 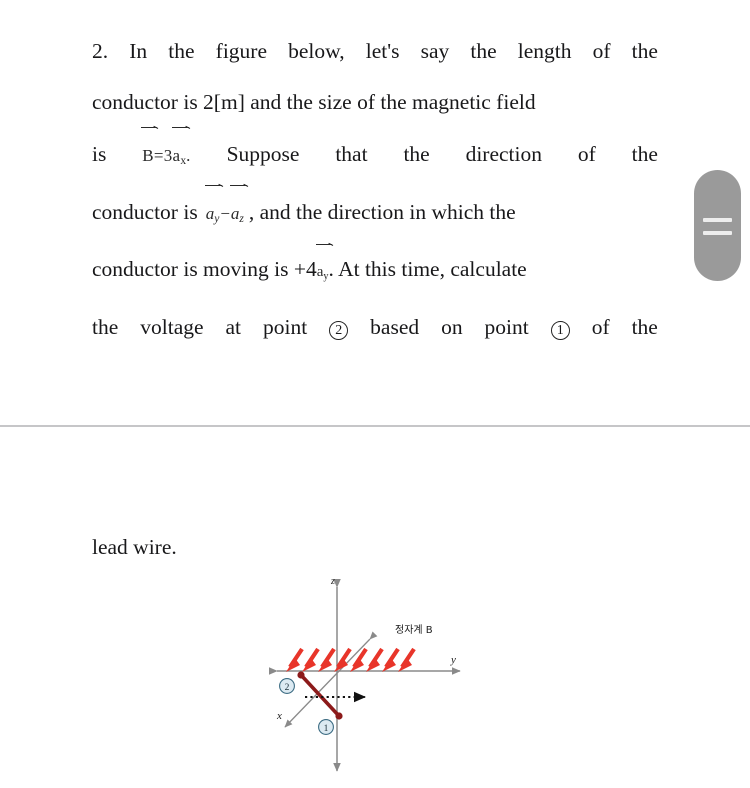 What do you see at coordinates (544, 51) in the screenshot?
I see `line1-w9: length` at bounding box center [544, 51].